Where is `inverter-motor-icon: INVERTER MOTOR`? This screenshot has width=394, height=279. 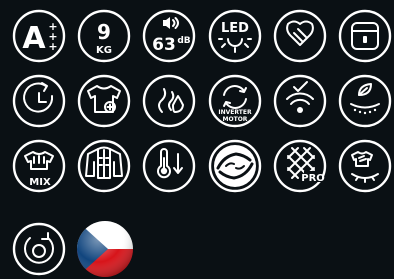 inverter-motor-icon: INVERTER MOTOR is located at coordinates (235, 101).